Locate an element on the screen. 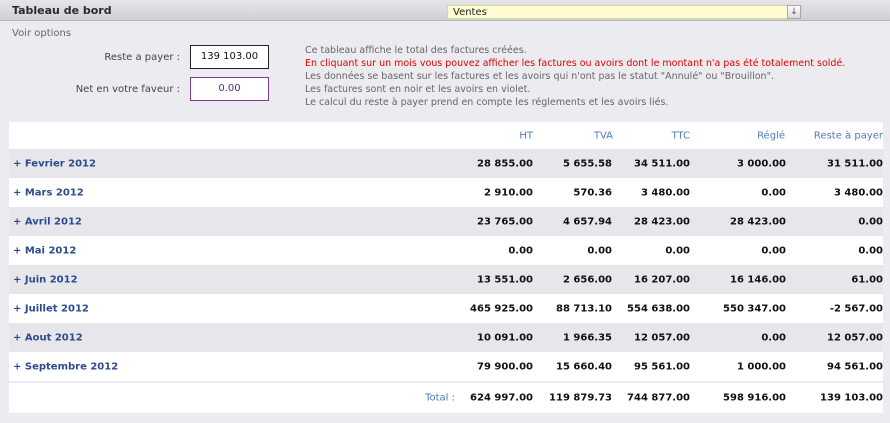 Image resolution: width=890 pixels, height=423 pixels. month-toggle-link: + Septembre 2012 is located at coordinates (65, 366).